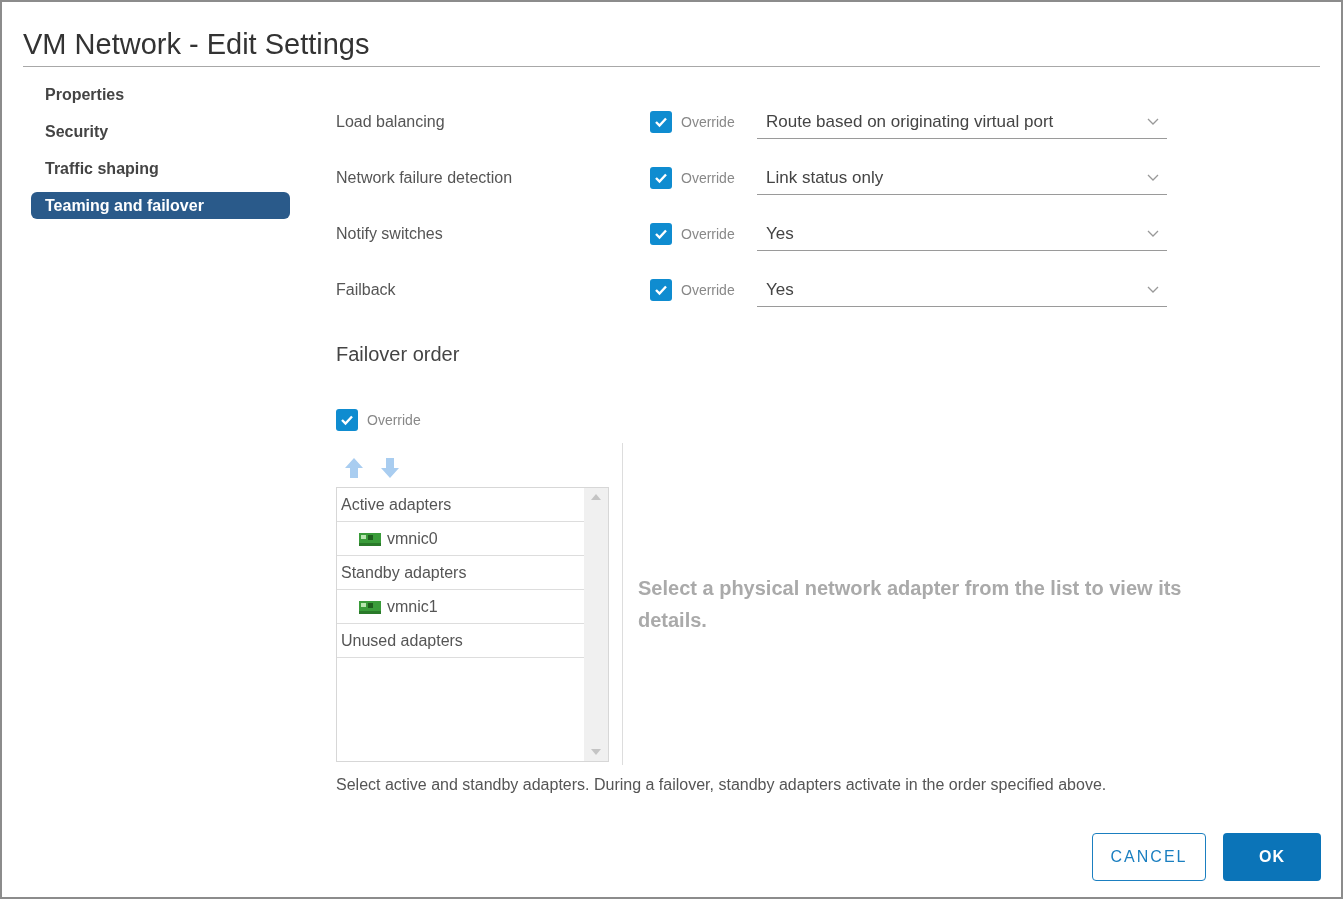 The image size is (1343, 899). Describe the element at coordinates (1272, 857) in the screenshot. I see `ok-button: OK` at that location.